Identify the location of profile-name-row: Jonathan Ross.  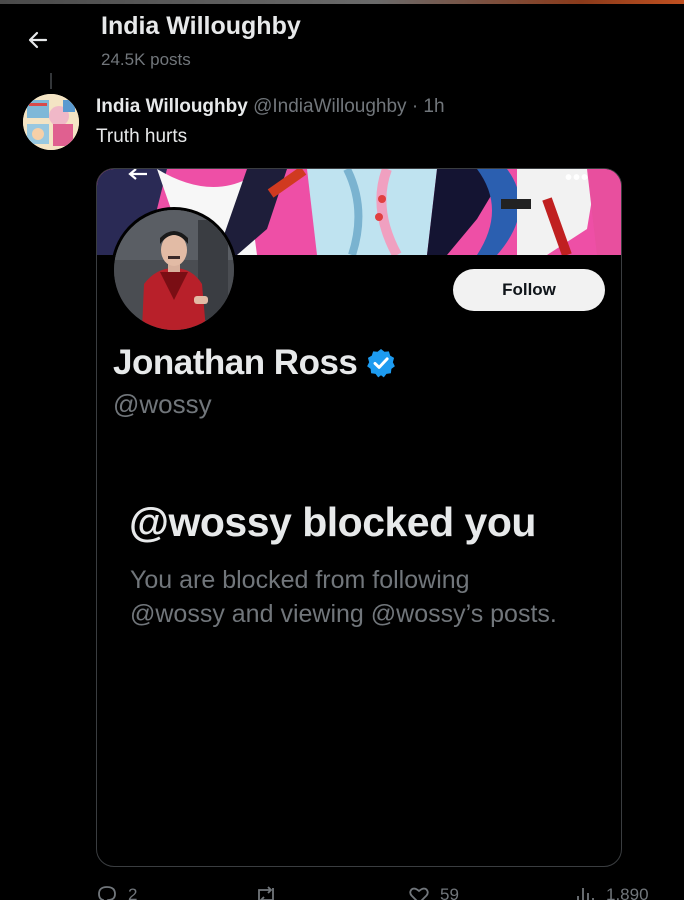
(255, 363).